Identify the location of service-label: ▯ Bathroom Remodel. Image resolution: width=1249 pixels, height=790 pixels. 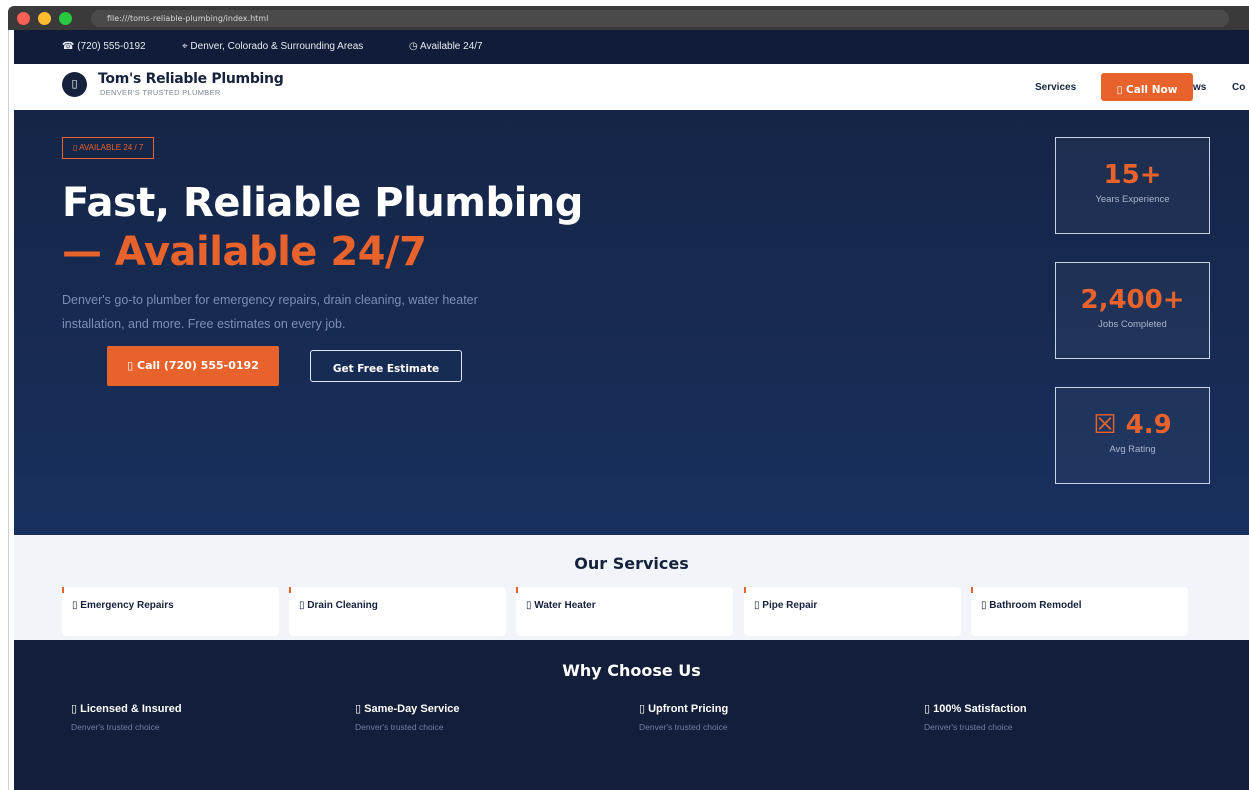
(1031, 605).